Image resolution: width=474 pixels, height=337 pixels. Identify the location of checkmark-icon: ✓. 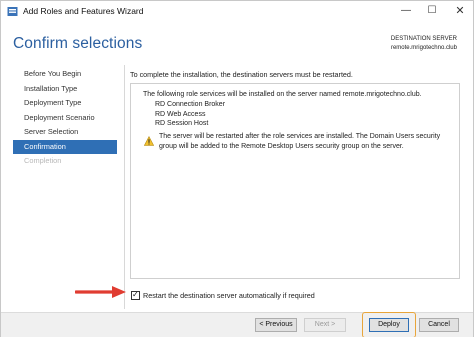
(135, 294).